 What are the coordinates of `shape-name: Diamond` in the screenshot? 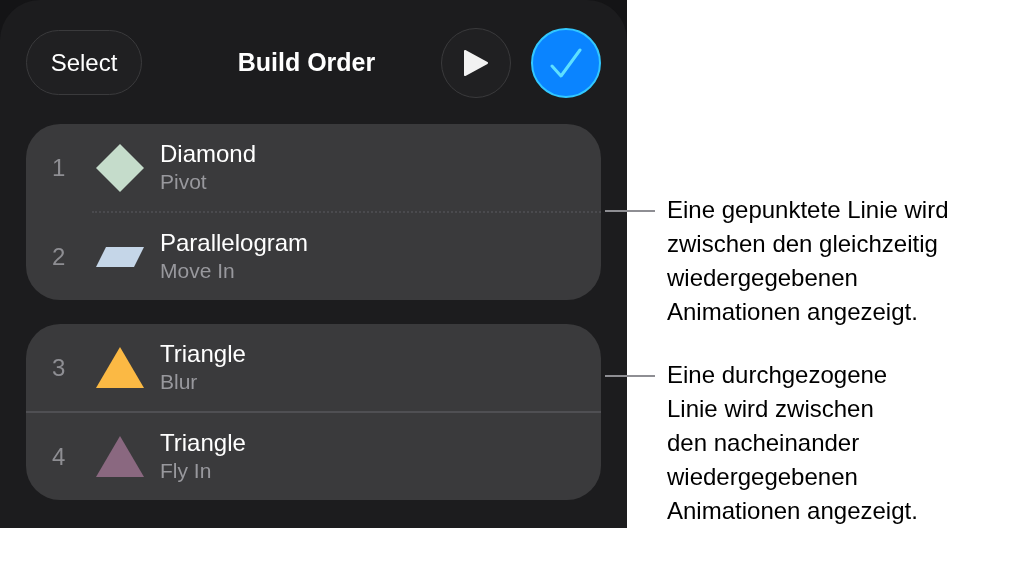 It's located at (208, 154).